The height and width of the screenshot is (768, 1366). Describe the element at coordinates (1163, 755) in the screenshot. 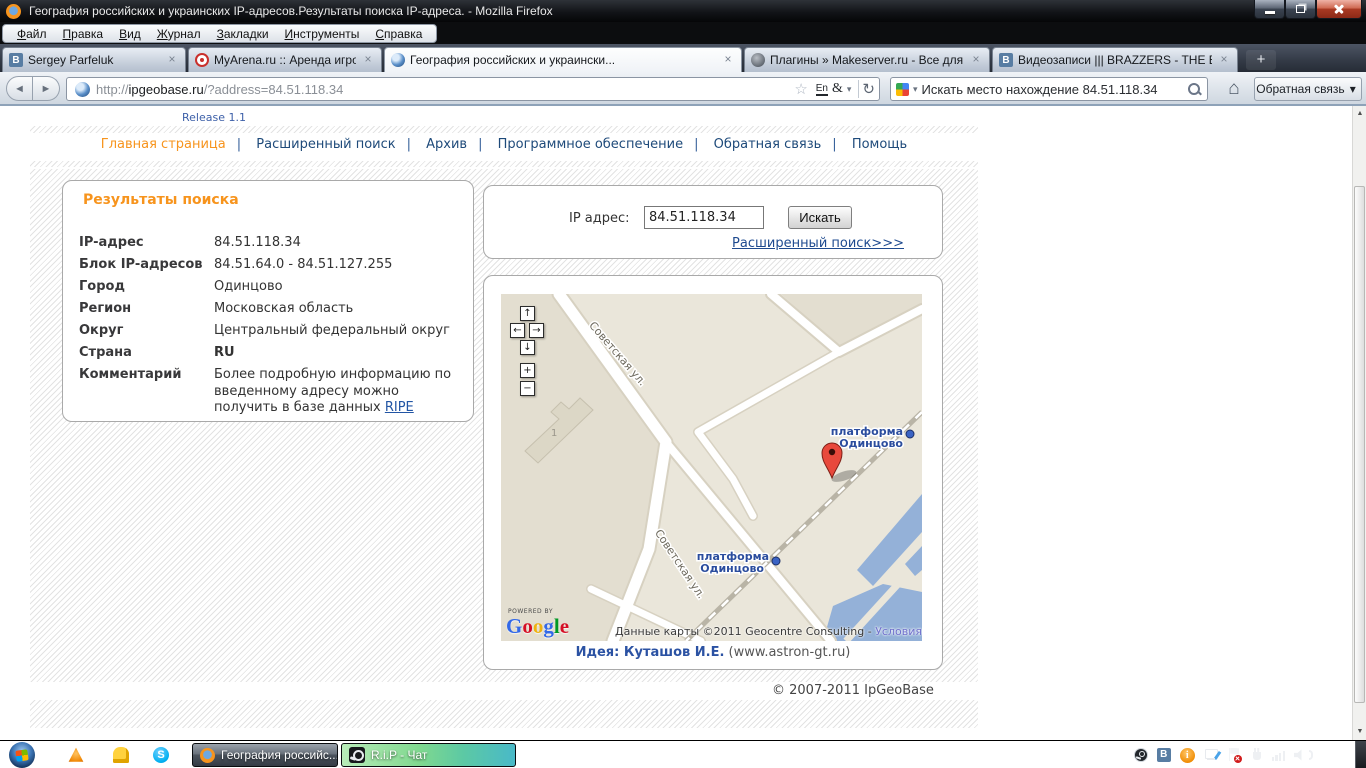

I see `vk-tray-icon: В` at that location.